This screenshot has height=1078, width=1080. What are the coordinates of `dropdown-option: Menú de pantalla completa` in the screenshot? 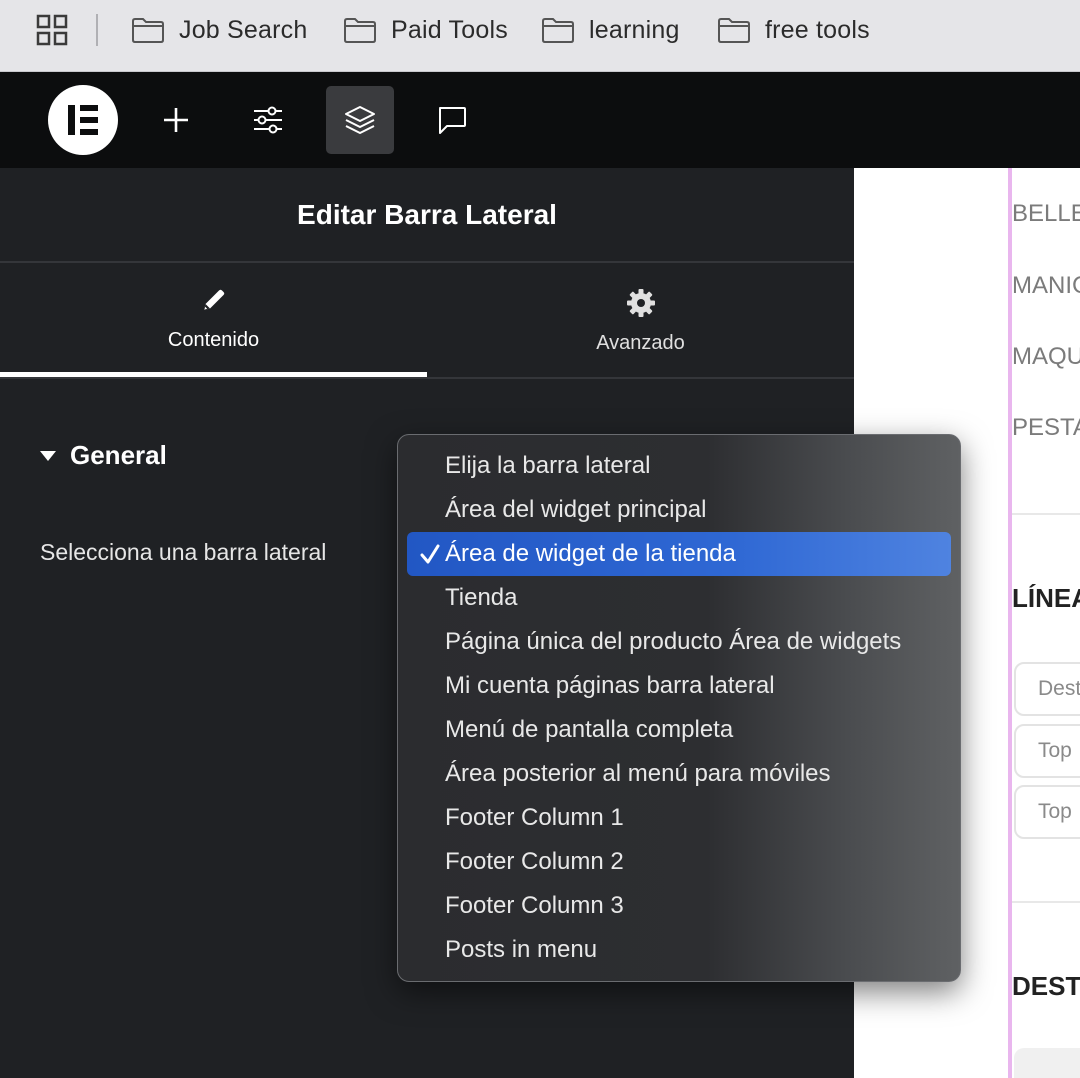 It's located at (679, 730).